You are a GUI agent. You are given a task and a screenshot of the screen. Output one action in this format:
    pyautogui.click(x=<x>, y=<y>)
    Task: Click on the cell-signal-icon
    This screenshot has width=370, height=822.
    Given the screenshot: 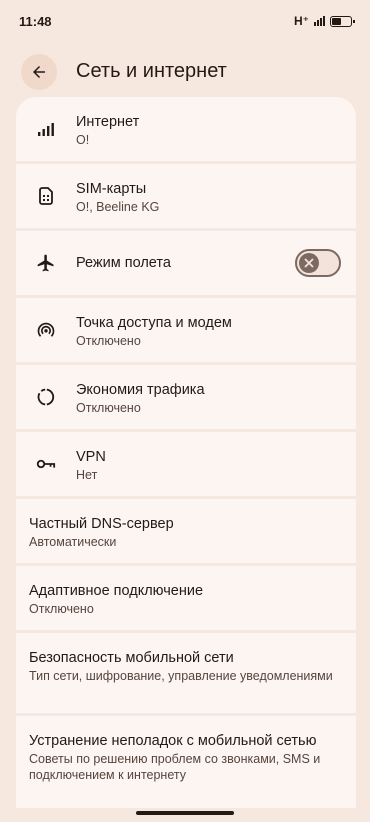 What is the action you would take?
    pyautogui.click(x=319, y=21)
    